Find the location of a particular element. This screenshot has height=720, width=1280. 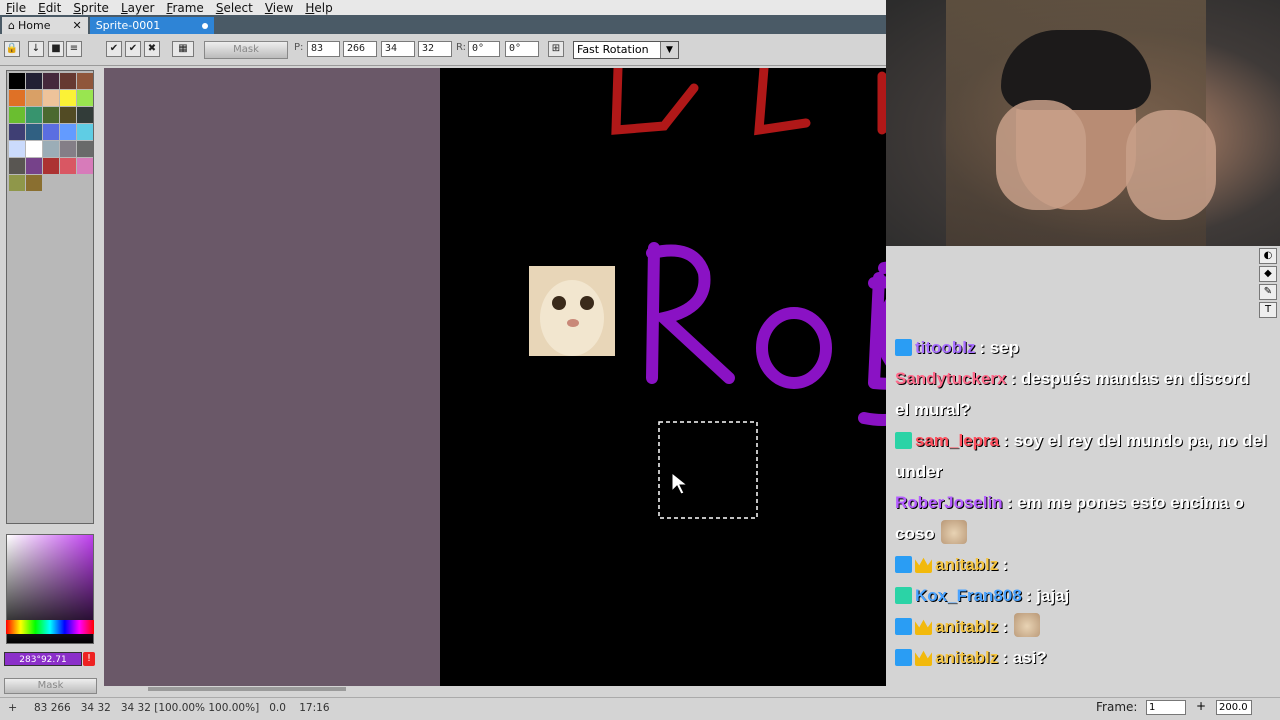

chat-message: anitablz: is located at coordinates (1081, 626).